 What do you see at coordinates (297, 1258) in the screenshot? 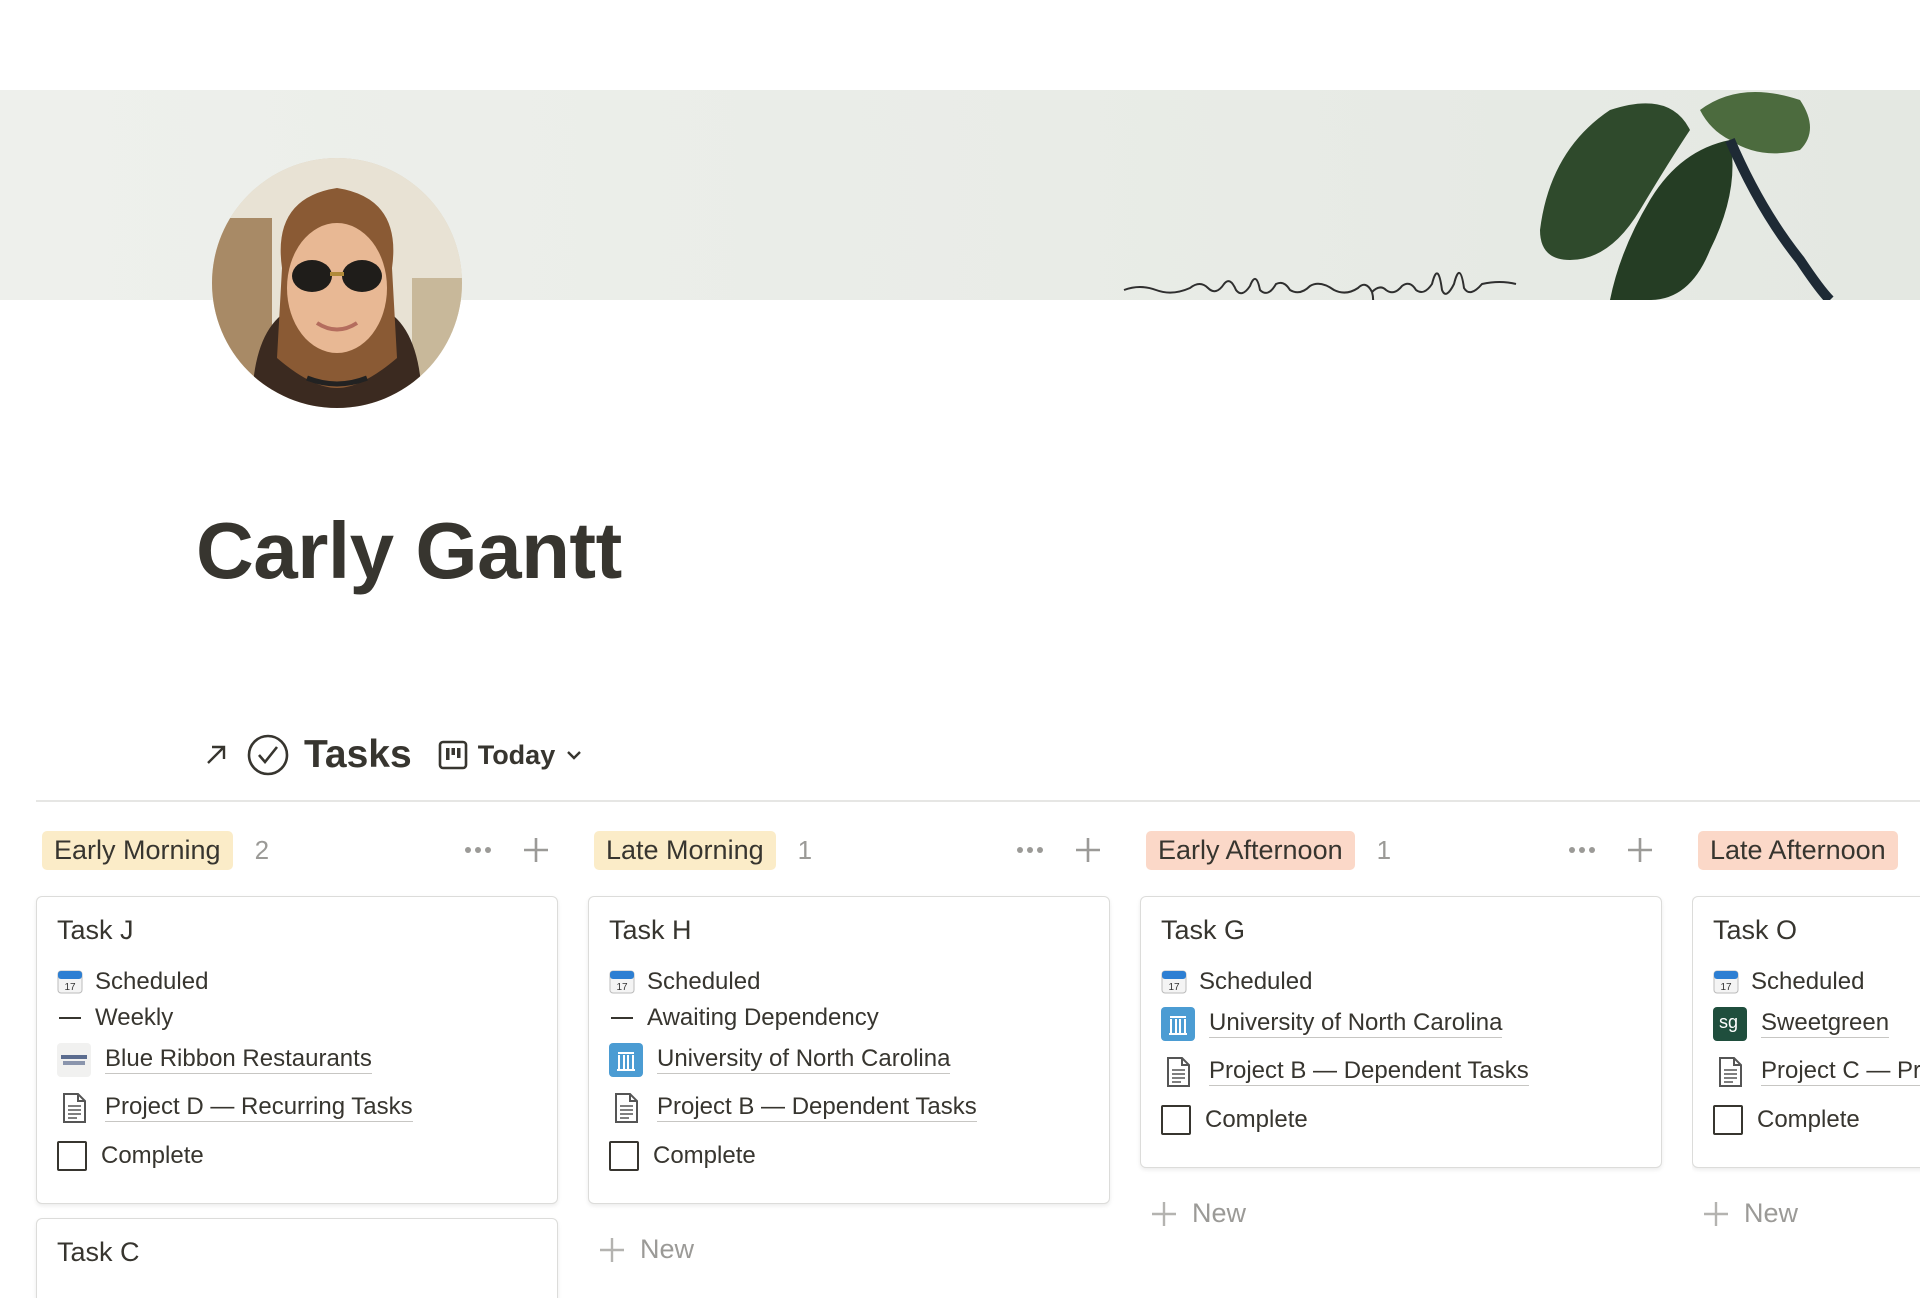
I see `task-card: Task C` at bounding box center [297, 1258].